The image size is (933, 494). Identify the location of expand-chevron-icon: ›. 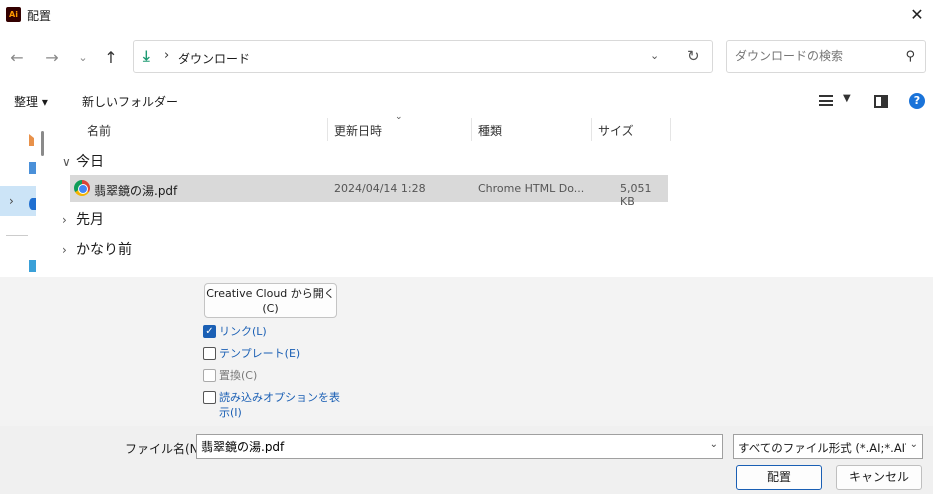
(11, 201).